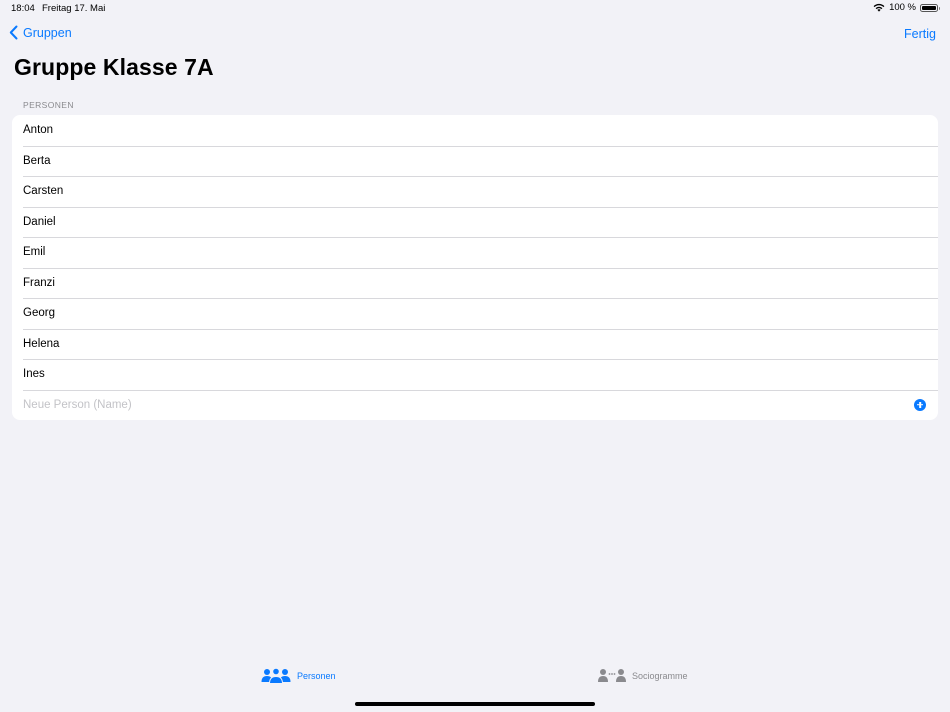 The width and height of the screenshot is (950, 712). Describe the element at coordinates (316, 676) in the screenshot. I see `tab-personen-label: Personen` at that location.